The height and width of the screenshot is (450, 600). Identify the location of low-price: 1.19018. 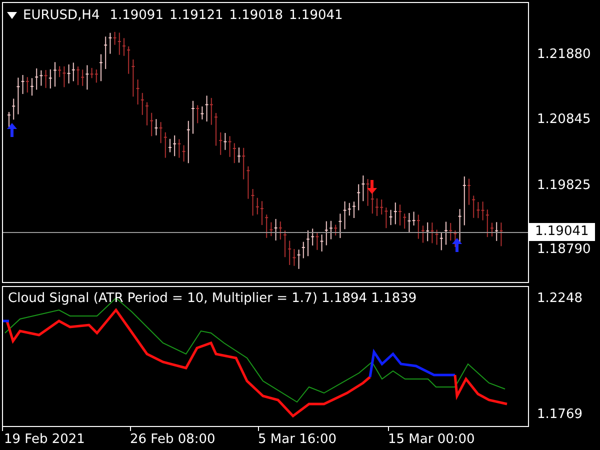
(256, 16).